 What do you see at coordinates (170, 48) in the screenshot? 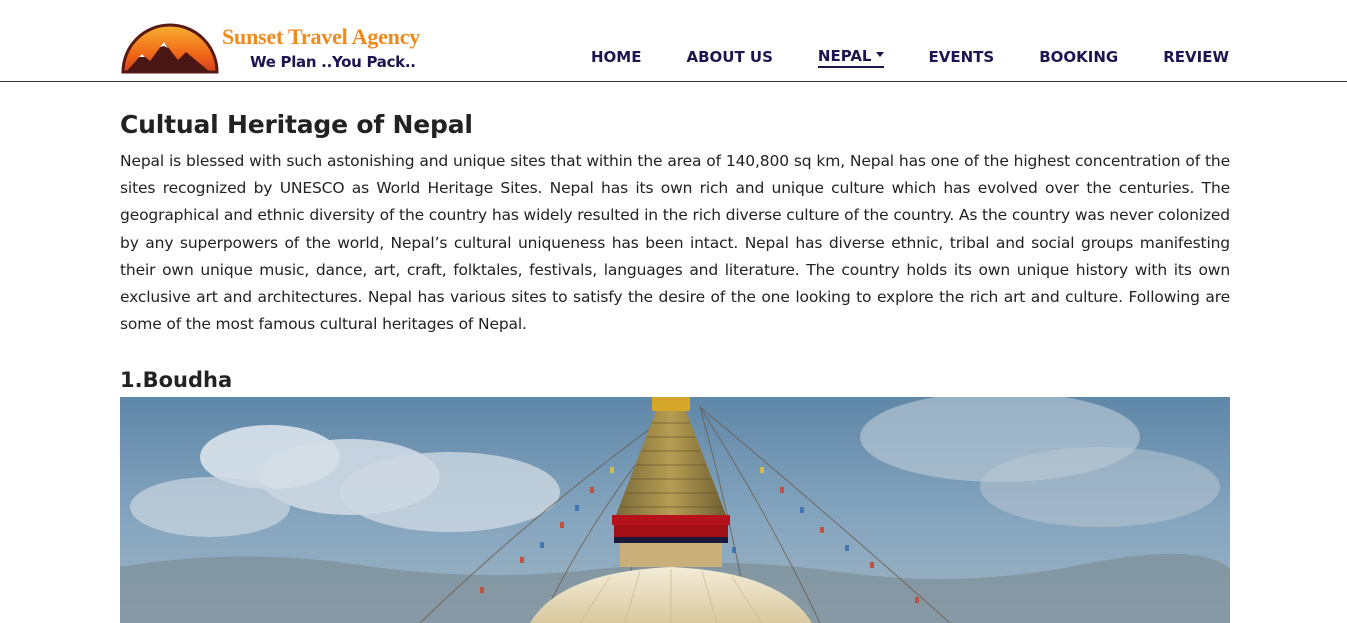
I see `sunset-mountain-logo-icon` at bounding box center [170, 48].